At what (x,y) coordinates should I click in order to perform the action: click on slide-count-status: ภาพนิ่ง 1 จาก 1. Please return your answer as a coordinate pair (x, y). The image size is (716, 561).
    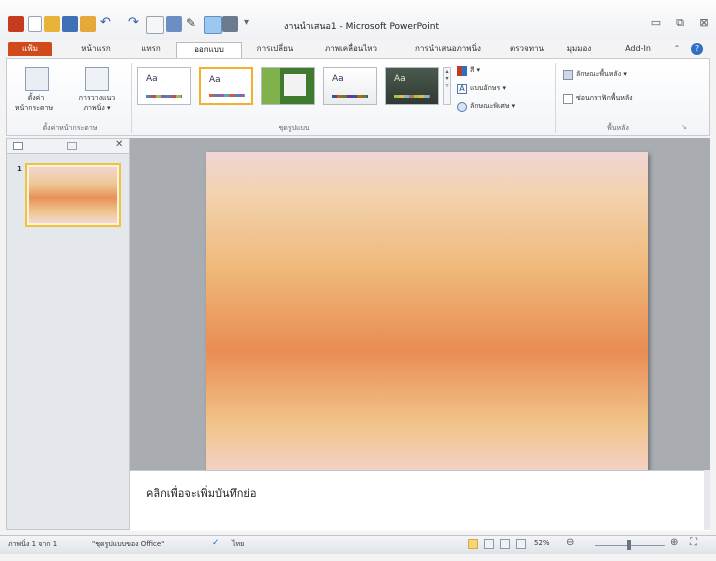
    Looking at the image, I should click on (33, 544).